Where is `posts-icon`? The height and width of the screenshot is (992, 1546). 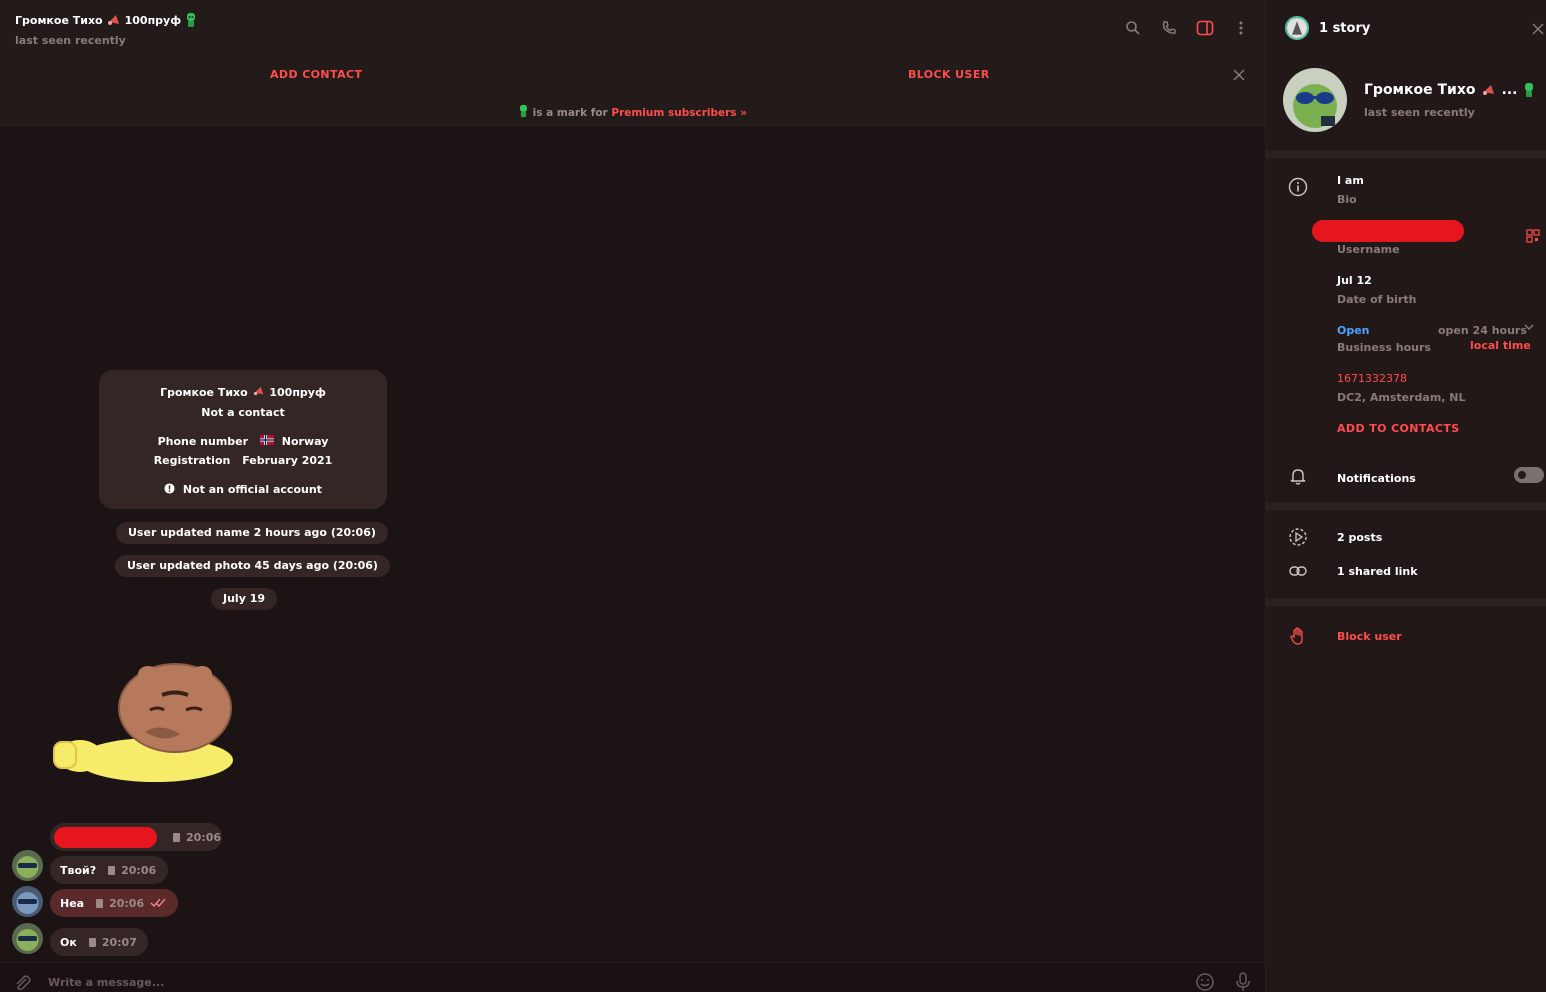
posts-icon is located at coordinates (1298, 537).